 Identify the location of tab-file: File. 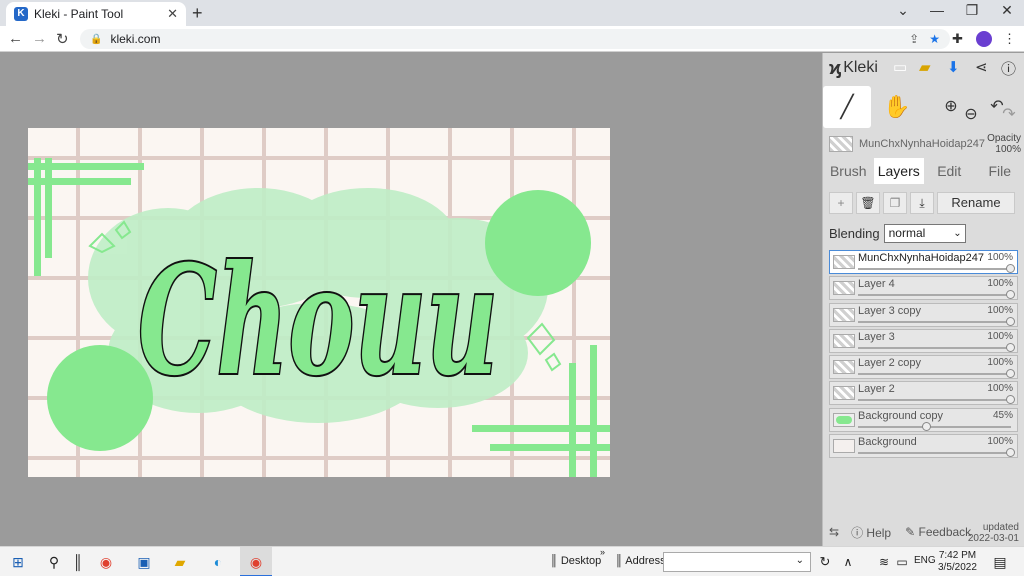
(999, 171).